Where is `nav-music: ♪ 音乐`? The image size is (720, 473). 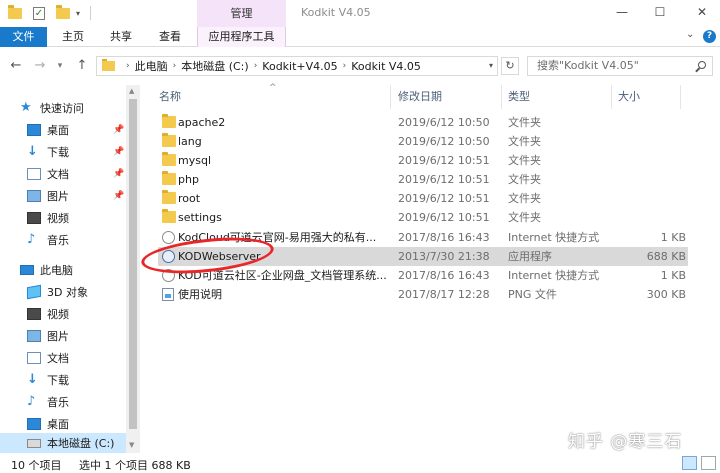 nav-music: ♪ 音乐 is located at coordinates (63, 240).